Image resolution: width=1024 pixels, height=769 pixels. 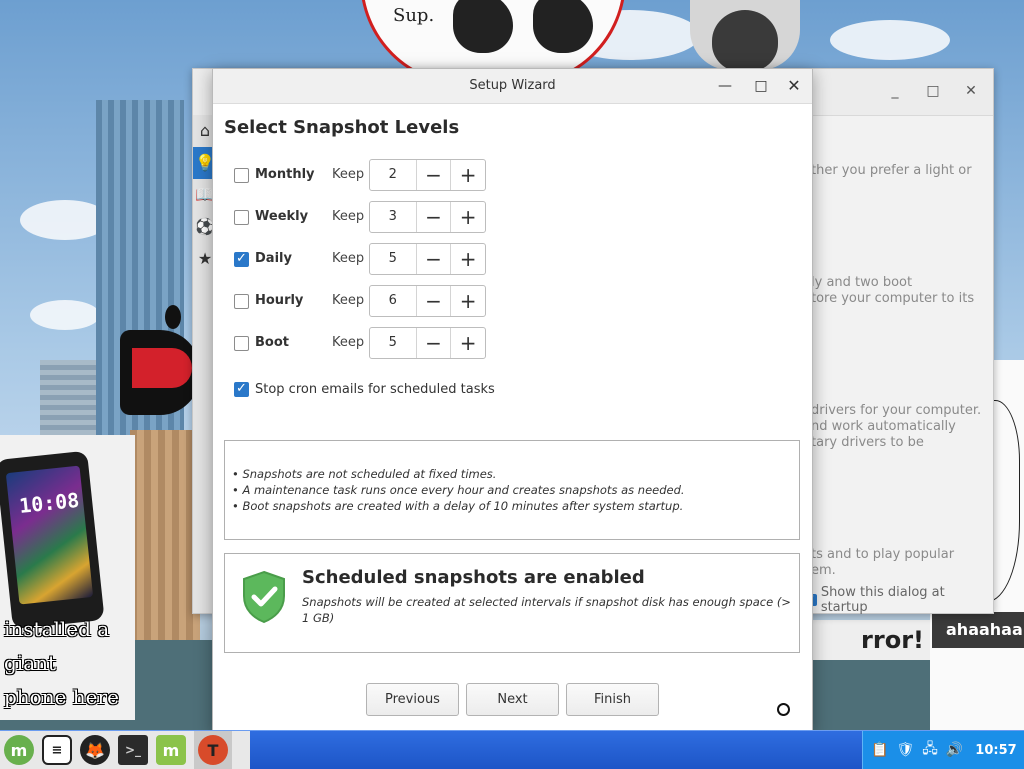 What do you see at coordinates (612, 699) in the screenshot?
I see `finish-button: Finish` at bounding box center [612, 699].